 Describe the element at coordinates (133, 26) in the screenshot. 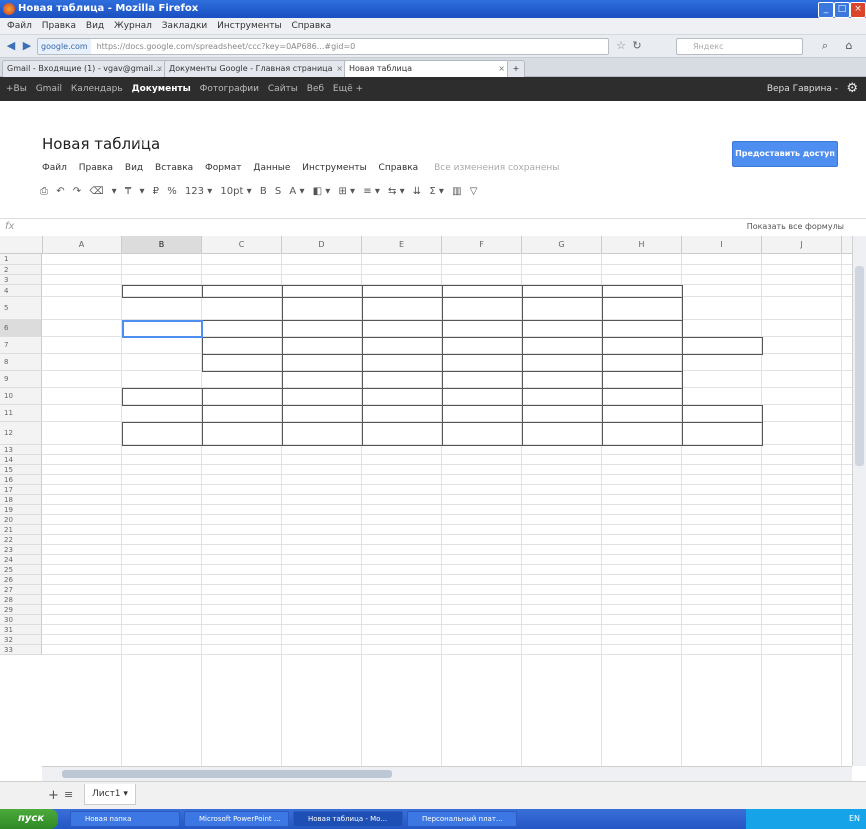

I see `menu-history: Журнал` at that location.